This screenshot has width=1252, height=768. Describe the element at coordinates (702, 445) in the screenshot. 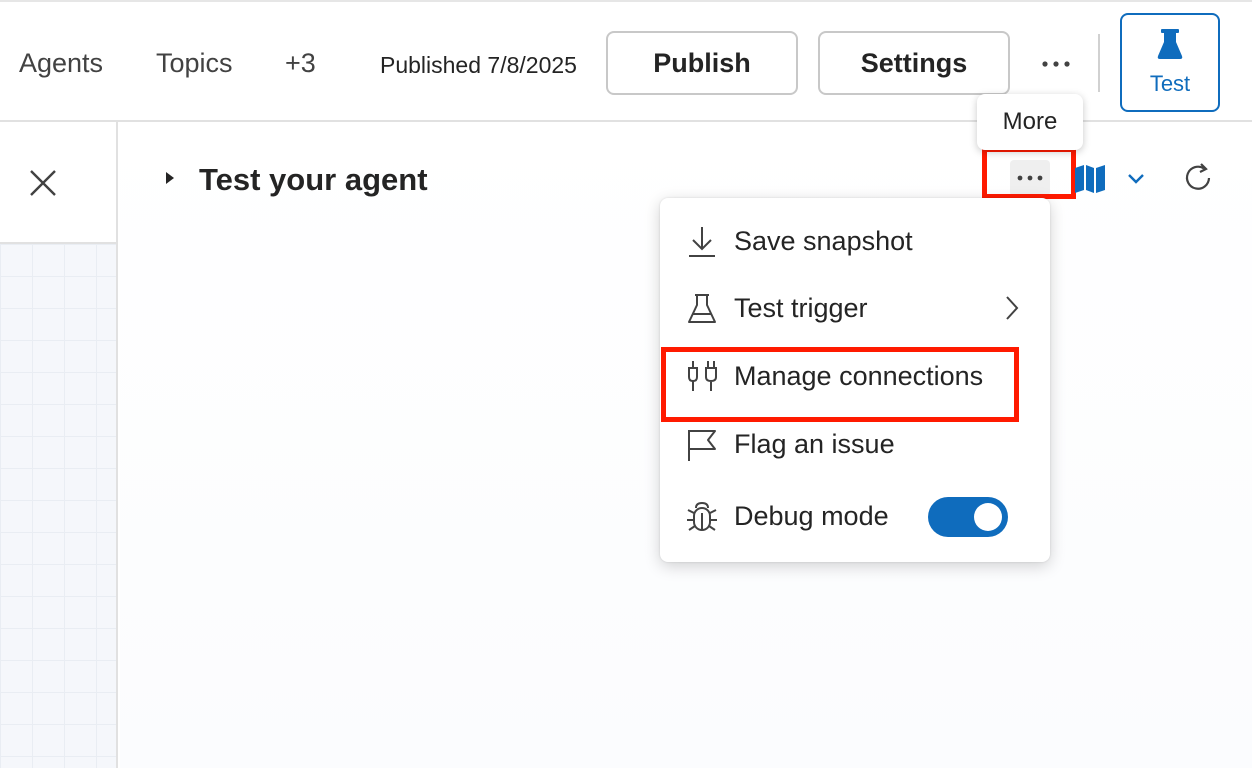

I see `flag-icon` at that location.